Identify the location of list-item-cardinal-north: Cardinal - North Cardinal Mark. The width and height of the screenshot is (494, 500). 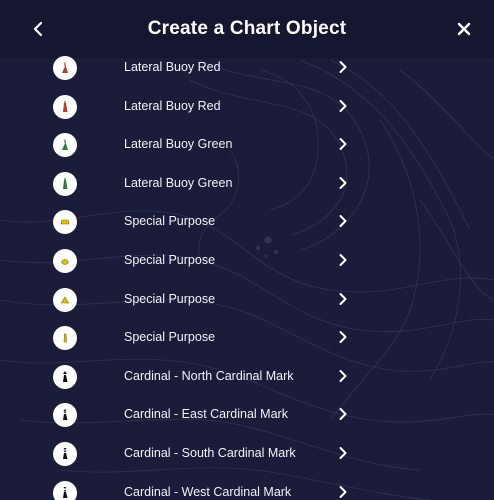
(247, 376).